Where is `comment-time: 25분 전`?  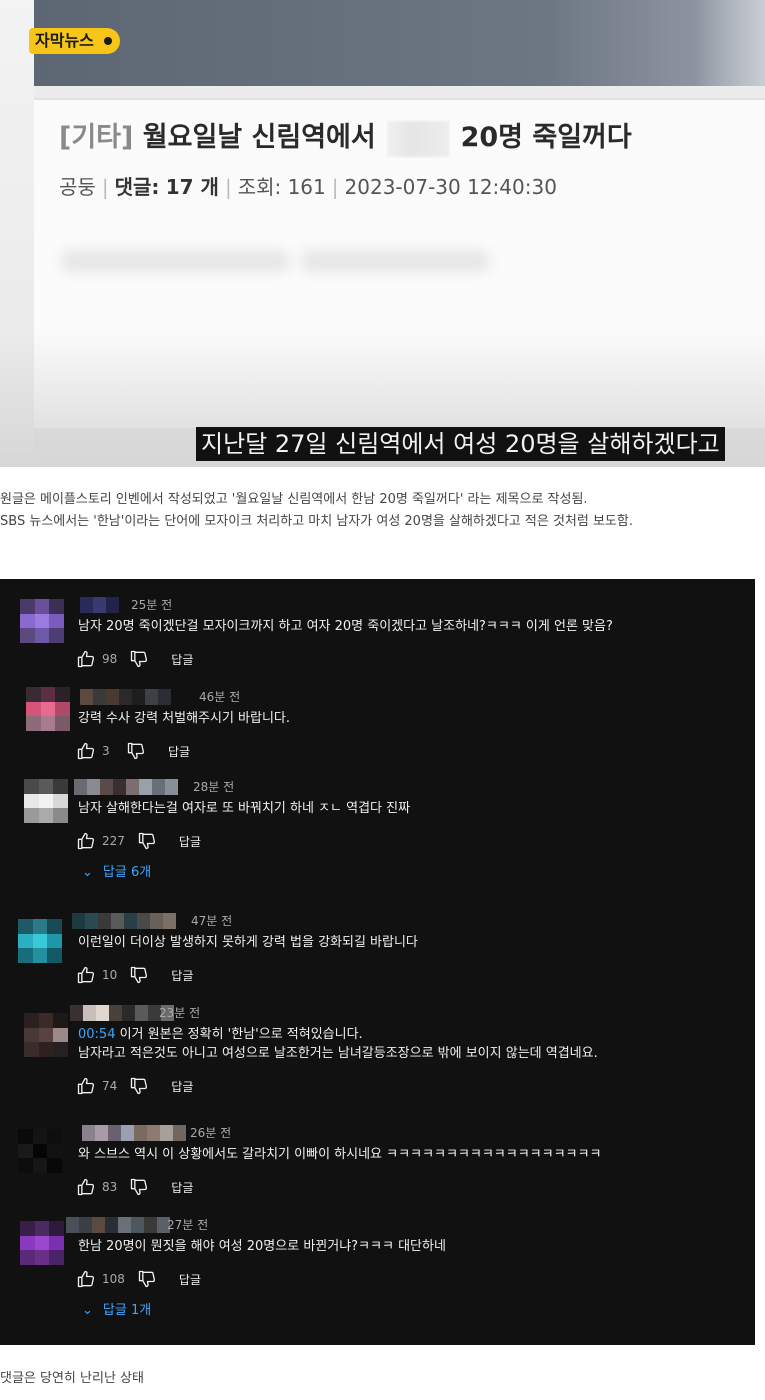
comment-time: 25분 전 is located at coordinates (151, 605).